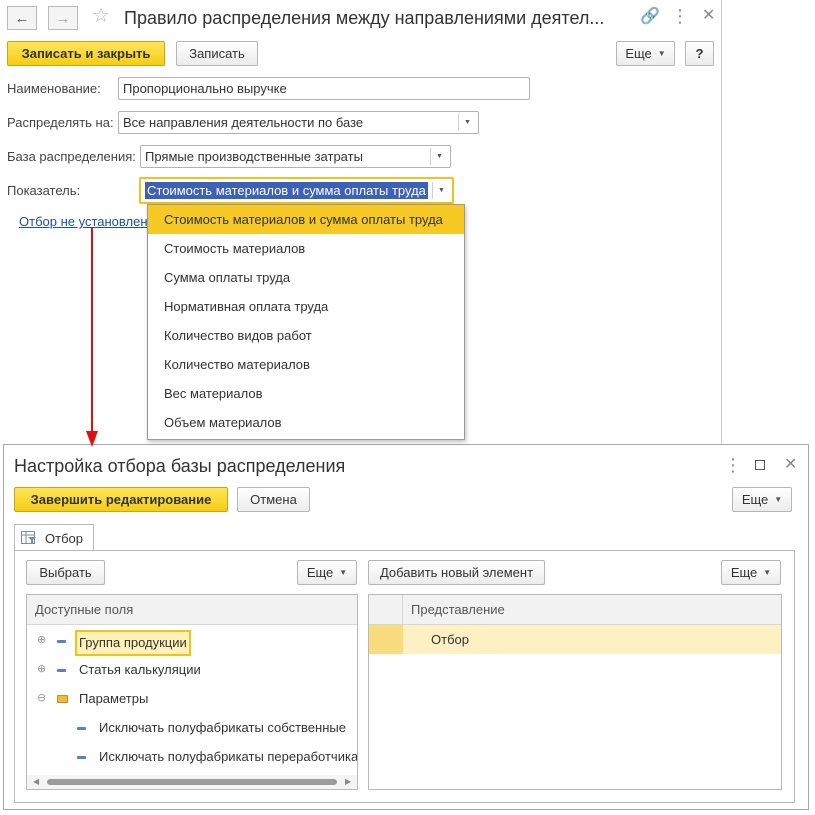  What do you see at coordinates (41, 698) in the screenshot?
I see `collapse-icon: ⊖` at bounding box center [41, 698].